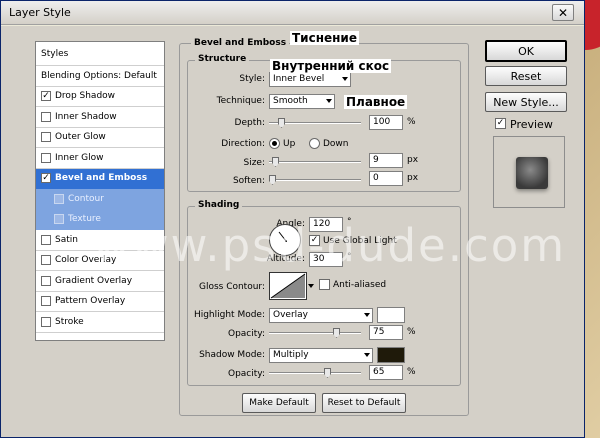 Image resolution: width=600 pixels, height=438 pixels. Describe the element at coordinates (315, 123) in the screenshot. I see `depth-slider` at that location.